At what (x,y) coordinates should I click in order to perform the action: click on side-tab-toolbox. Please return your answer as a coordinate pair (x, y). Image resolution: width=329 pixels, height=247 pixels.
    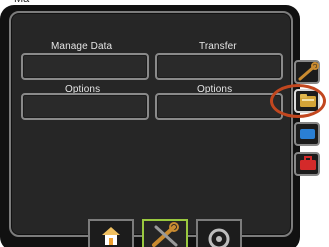
    Looking at the image, I should click on (307, 164).